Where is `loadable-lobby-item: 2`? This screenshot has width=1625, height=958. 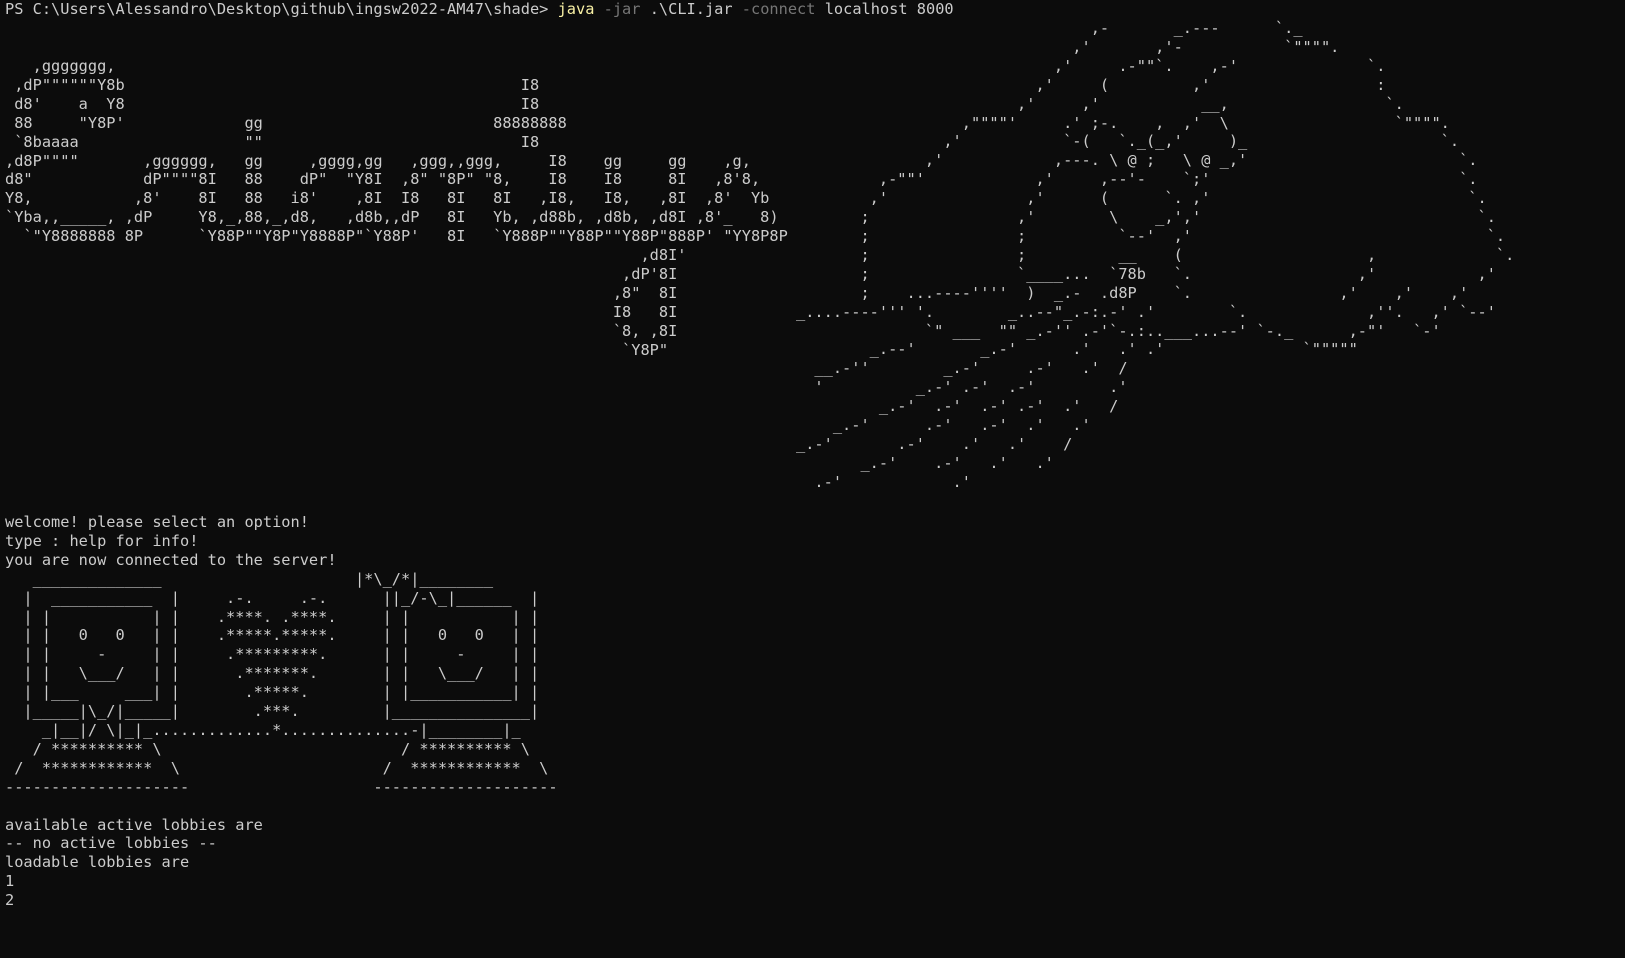 loadable-lobby-item: 2 is located at coordinates (10, 900).